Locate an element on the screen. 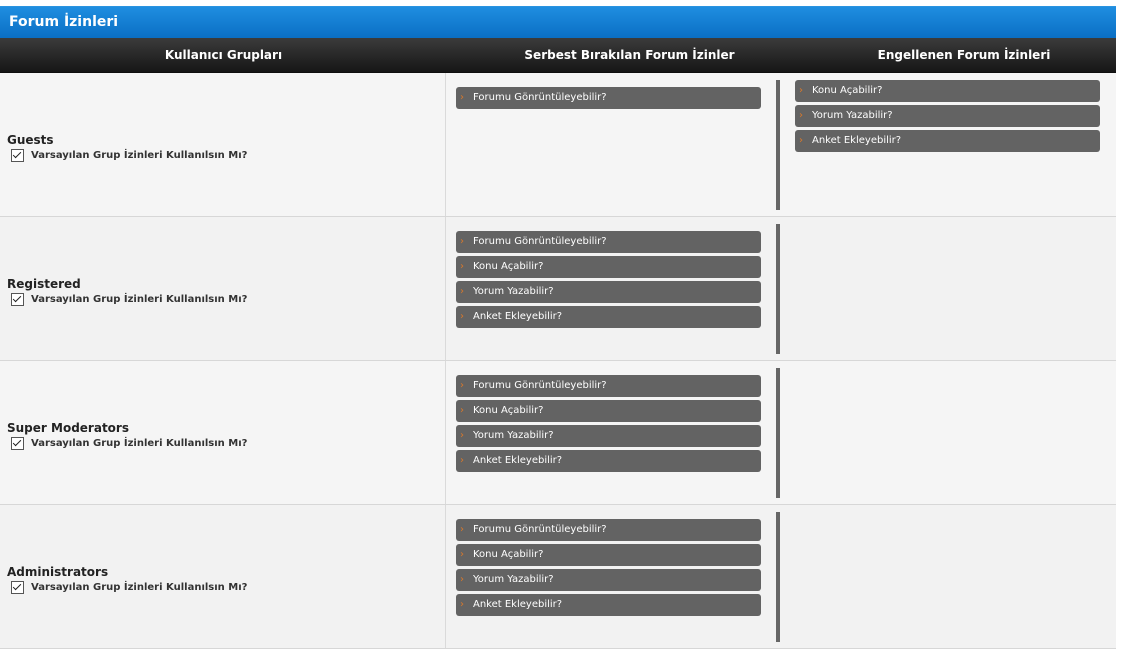 This screenshot has width=1126, height=654. panel-title: Forum İzinleri is located at coordinates (558, 22).